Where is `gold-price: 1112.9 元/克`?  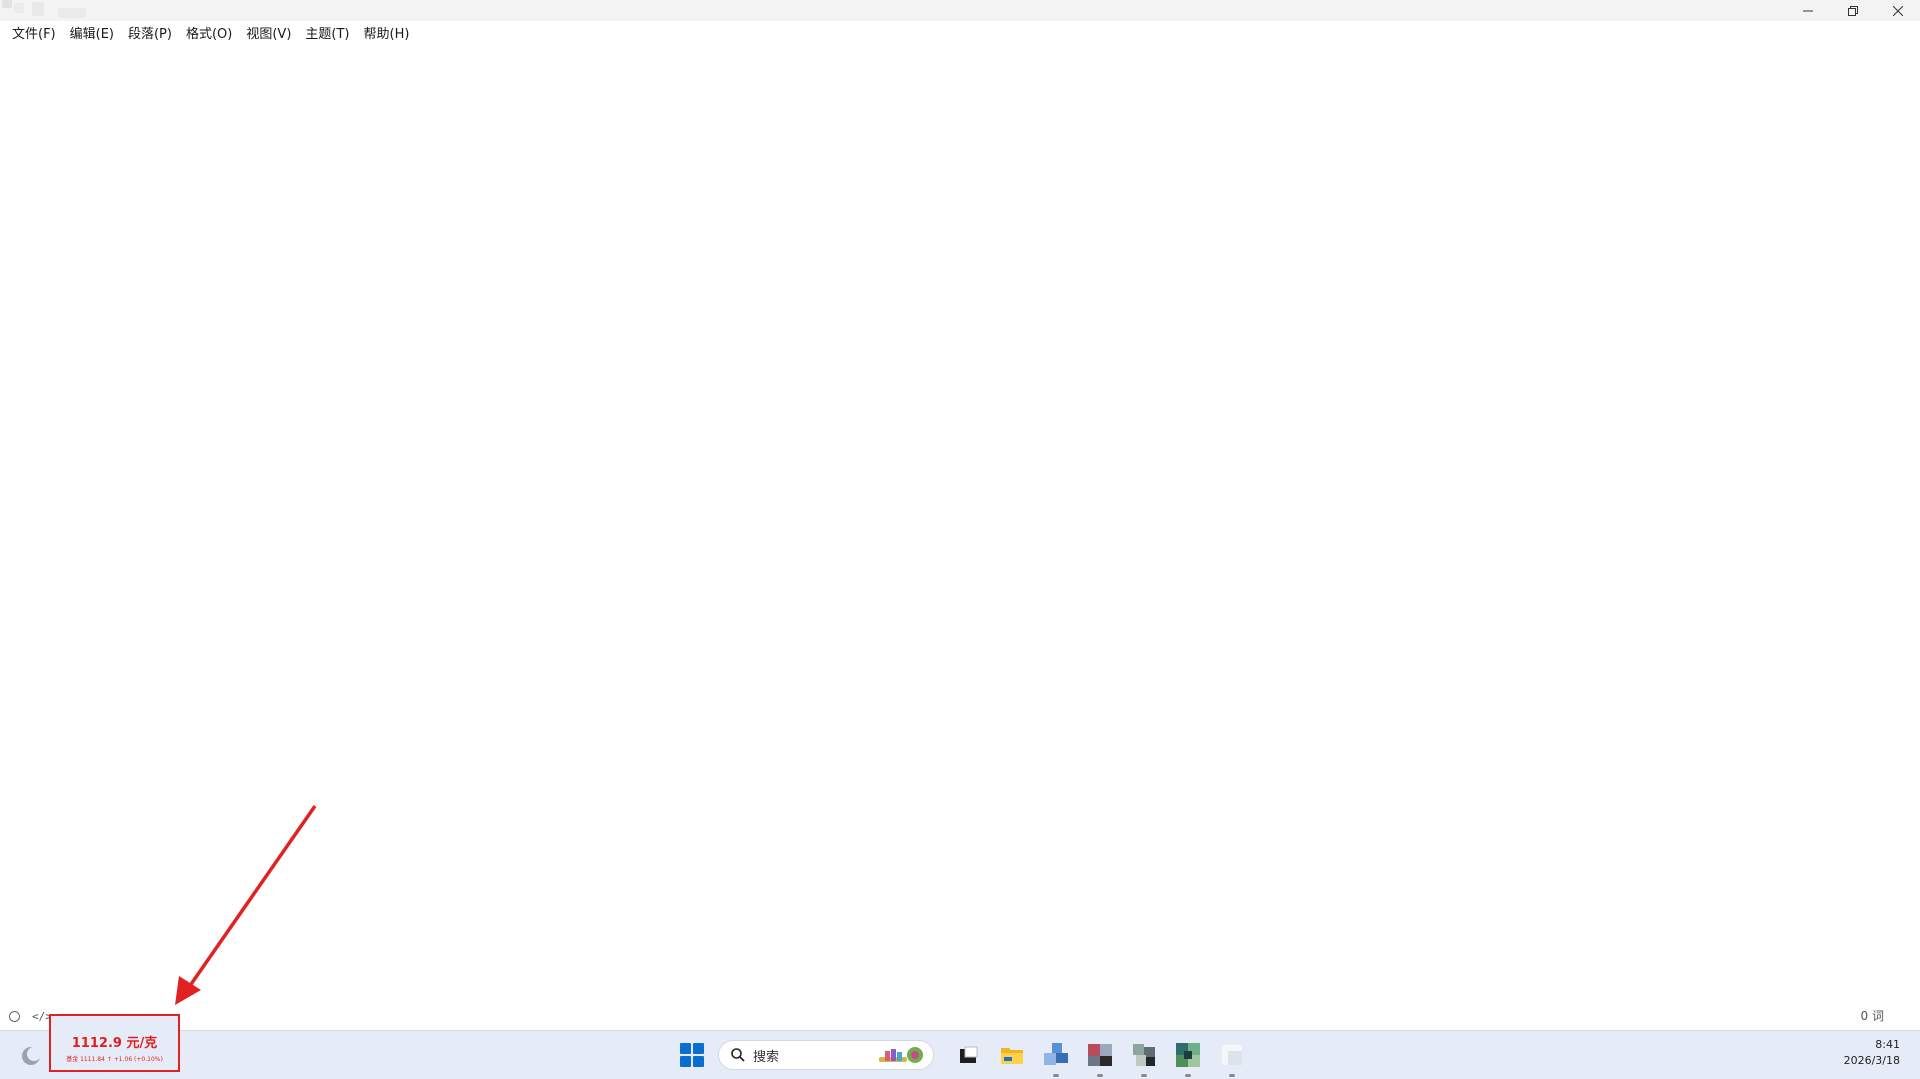 gold-price: 1112.9 元/克 is located at coordinates (114, 1043).